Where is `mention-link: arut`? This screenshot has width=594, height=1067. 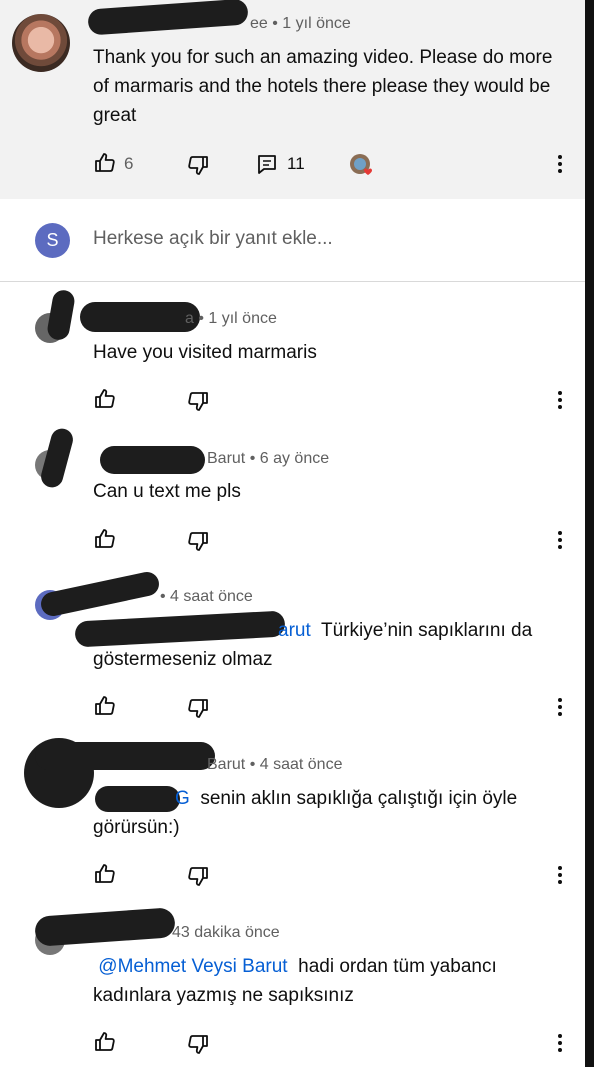
mention-link: arut is located at coordinates (294, 630).